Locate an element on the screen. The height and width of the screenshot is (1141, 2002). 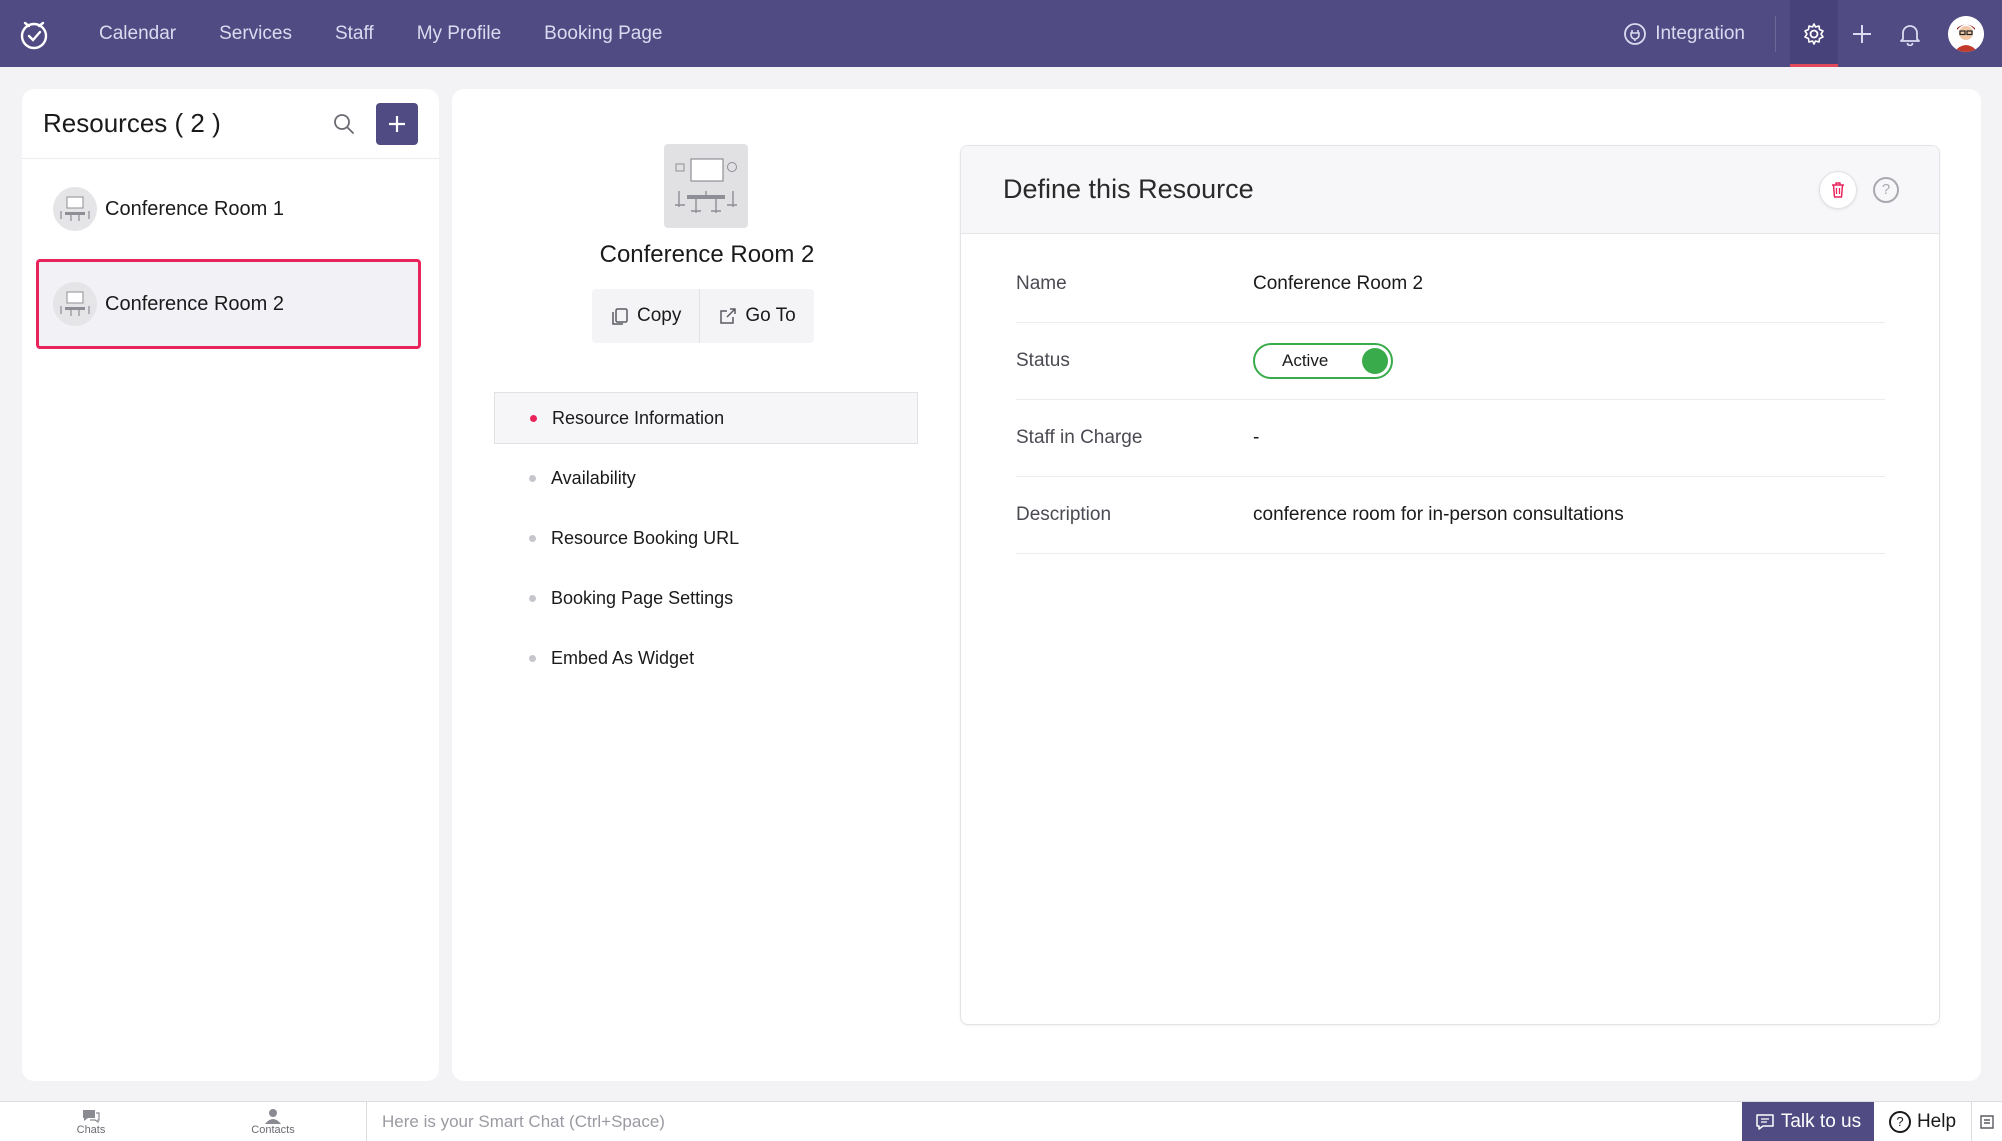
nav-my-profile: My Profile is located at coordinates (459, 34).